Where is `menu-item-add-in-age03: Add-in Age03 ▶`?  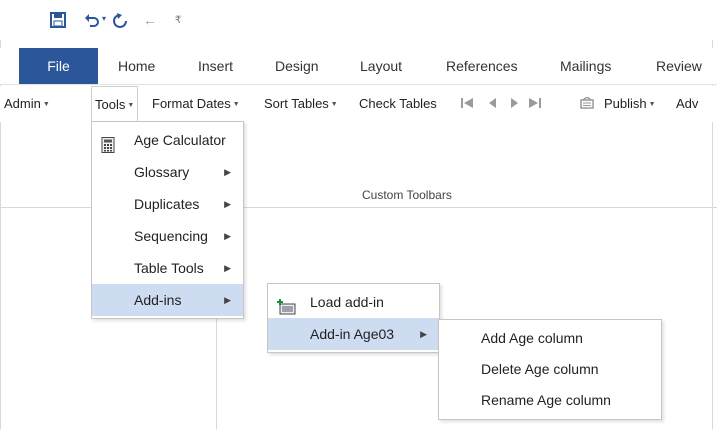
menu-item-add-in-age03: Add-in Age03 ▶ is located at coordinates (353, 334).